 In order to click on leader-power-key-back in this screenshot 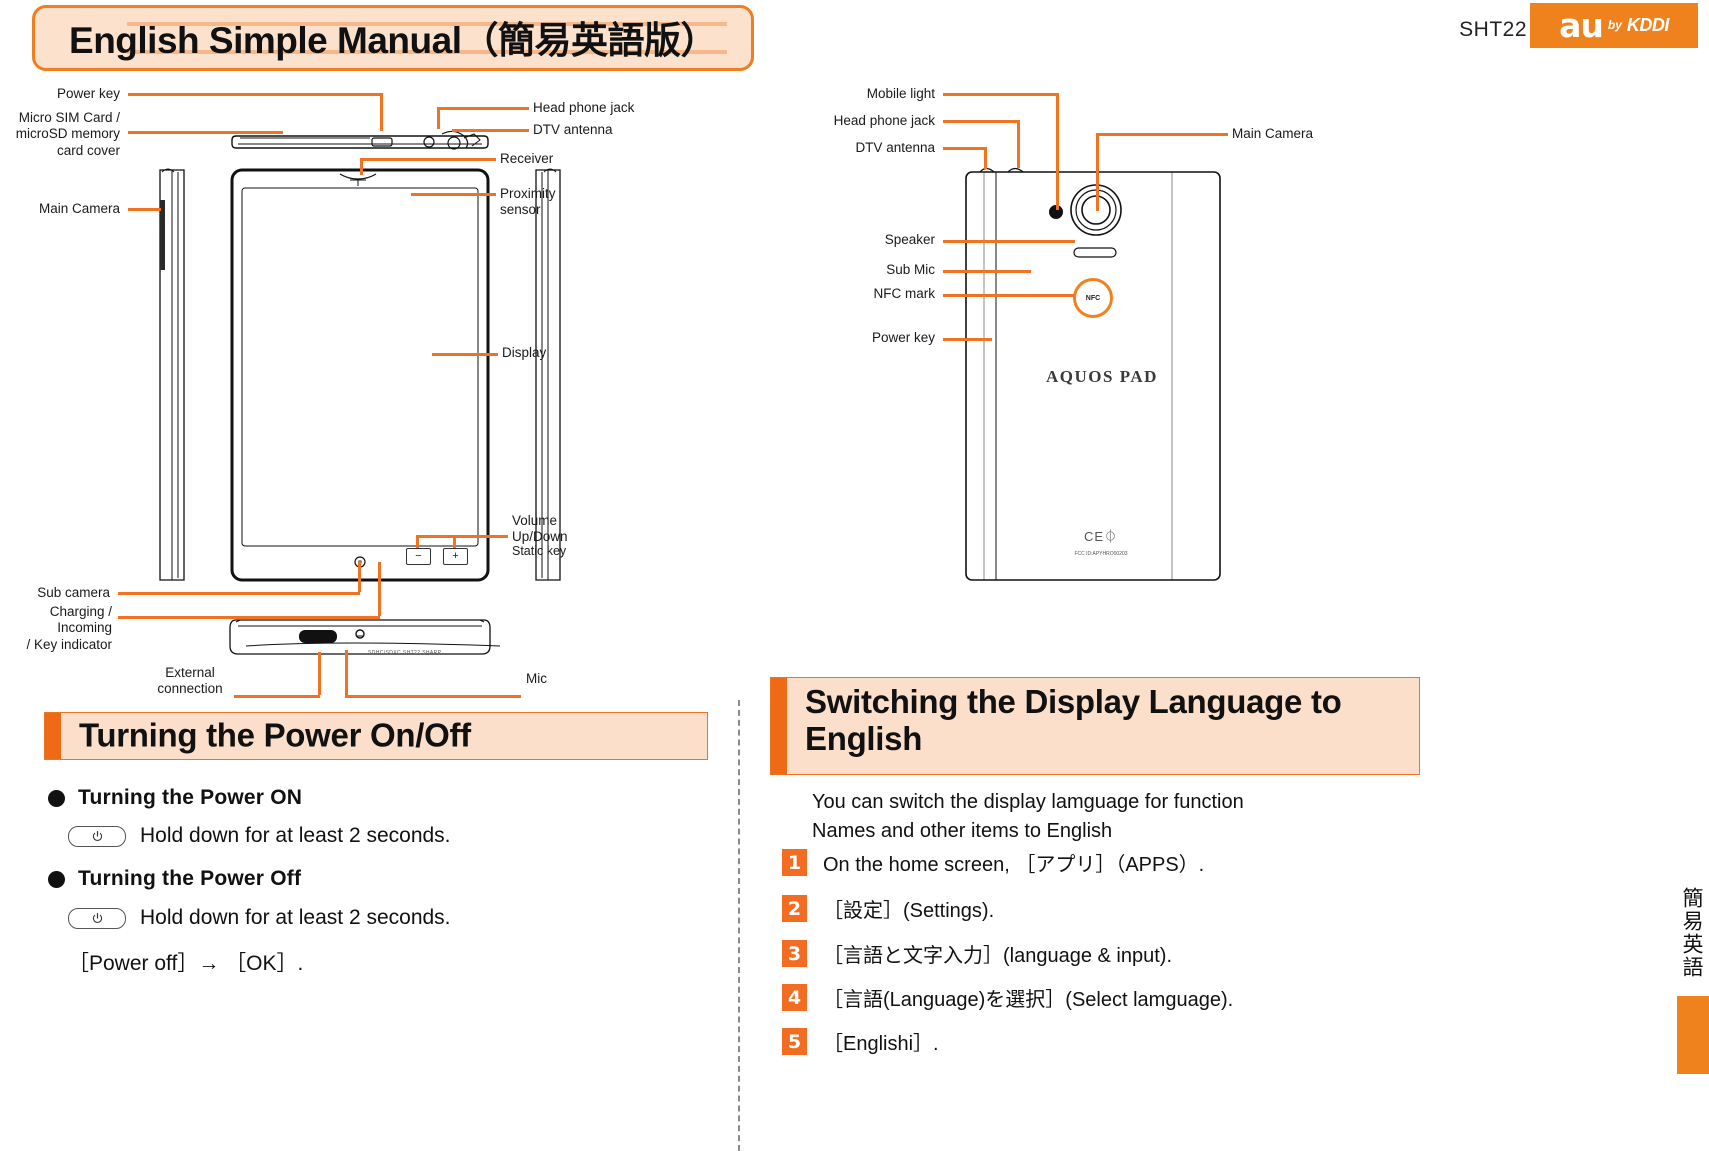, I will do `click(967, 339)`.